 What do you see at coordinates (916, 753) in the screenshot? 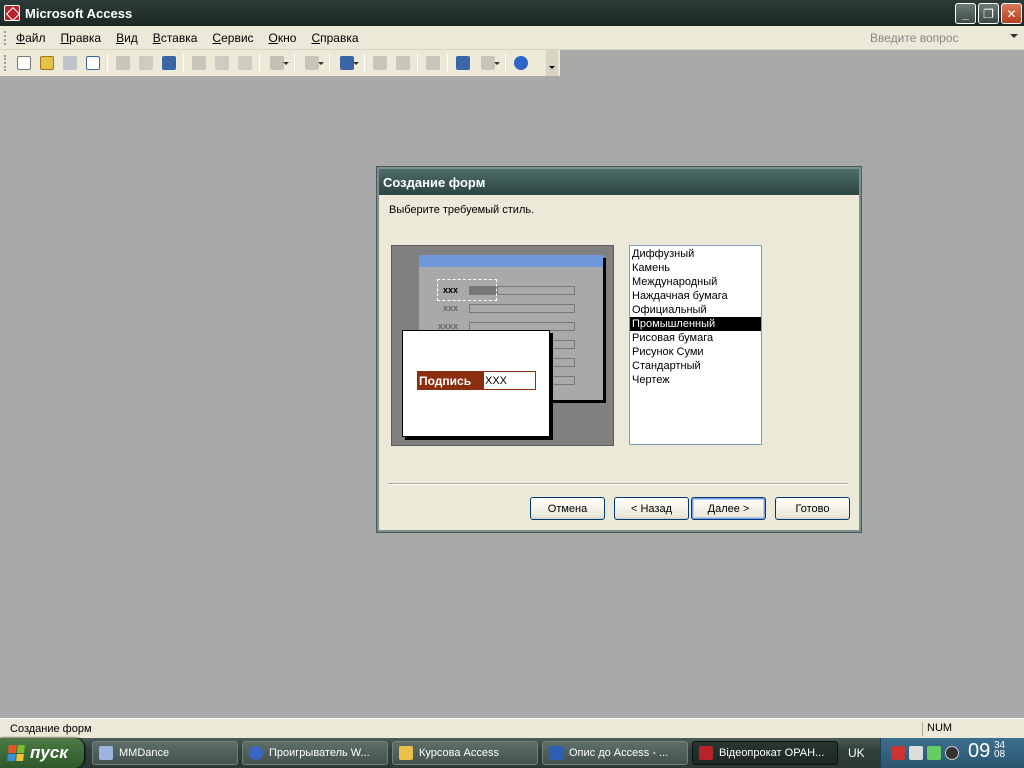
I see `volume-icon` at bounding box center [916, 753].